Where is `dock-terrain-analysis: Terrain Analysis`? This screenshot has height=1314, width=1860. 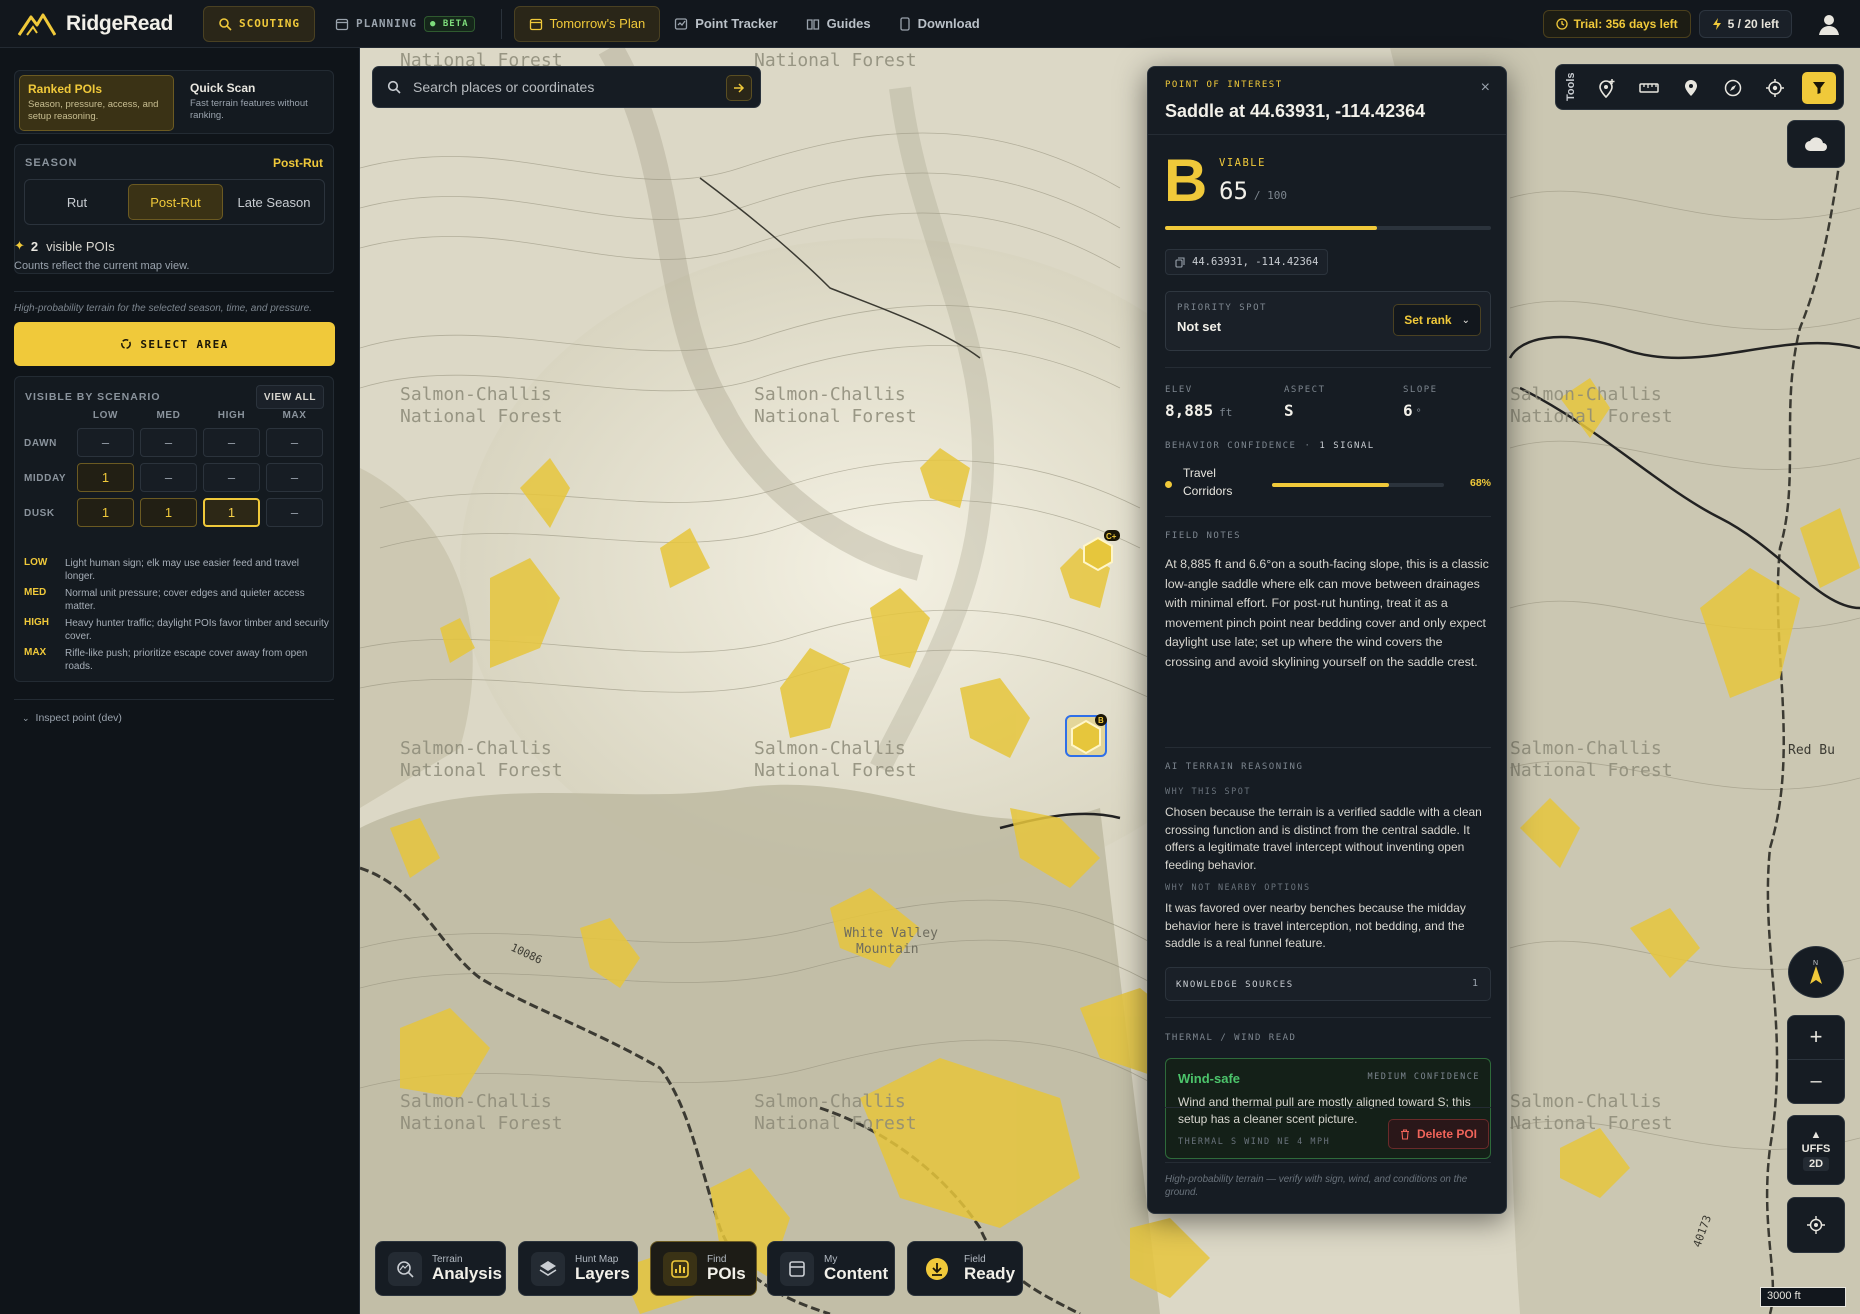 dock-terrain-analysis: Terrain Analysis is located at coordinates (440, 1268).